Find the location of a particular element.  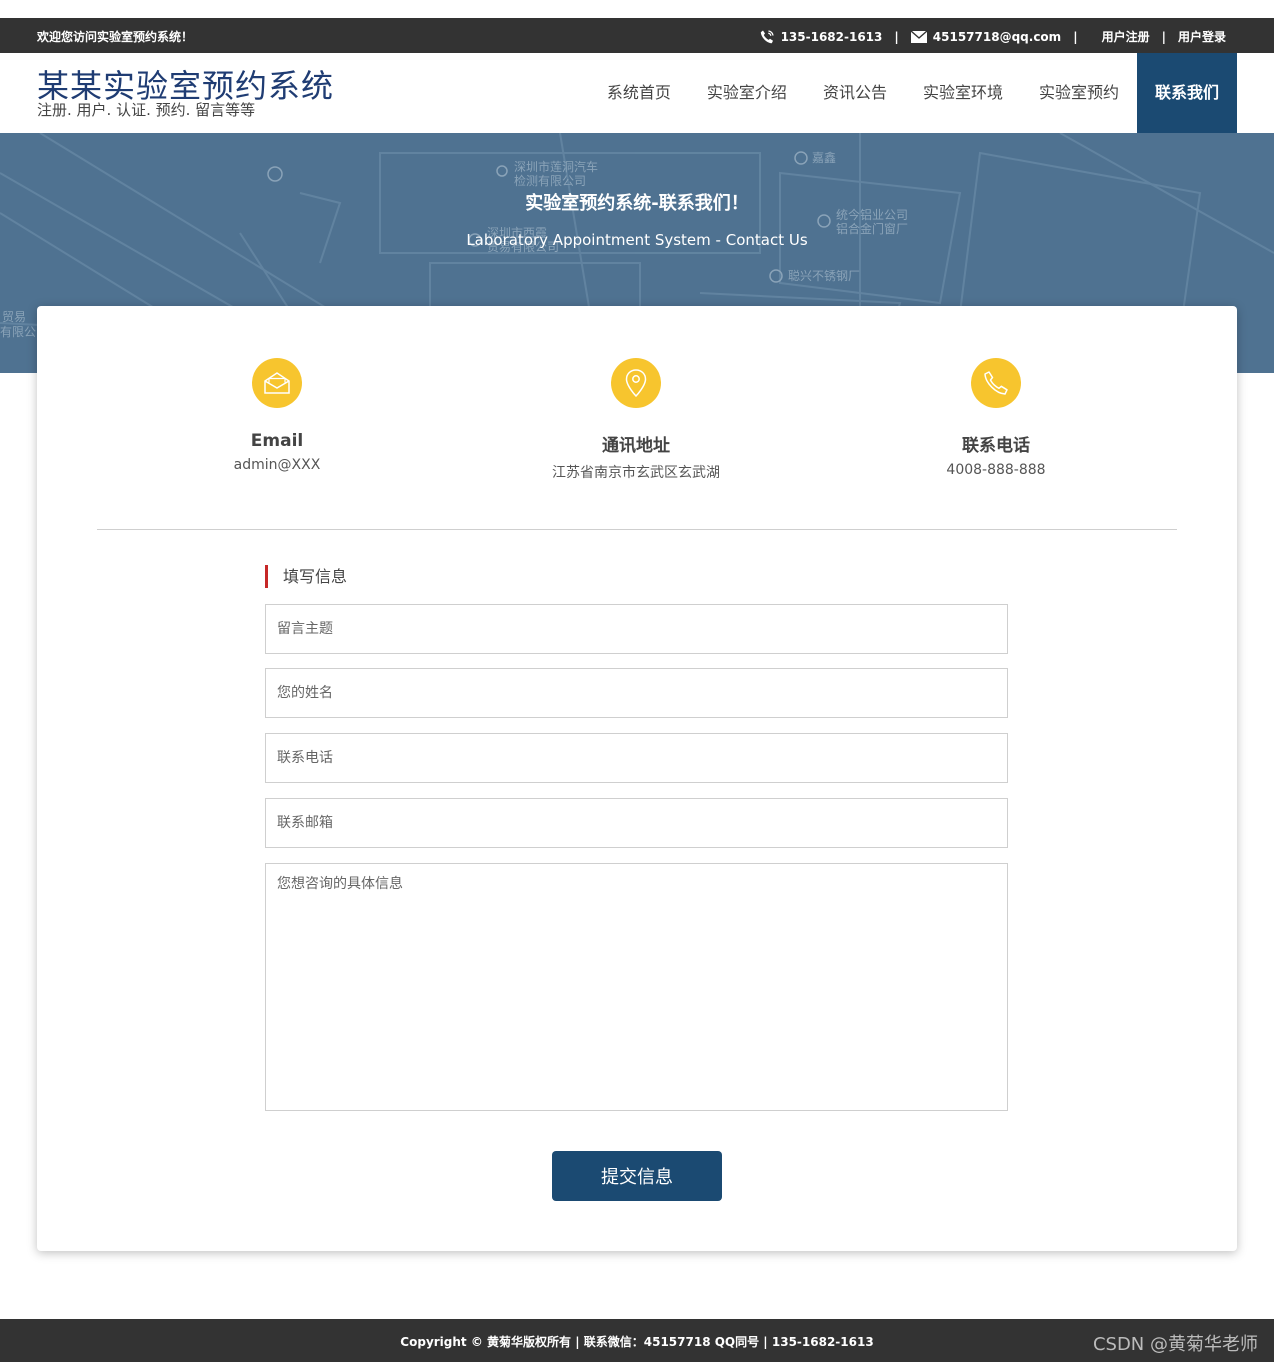

phone-info: 联系电话 4008-888-888 is located at coordinates (996, 418).